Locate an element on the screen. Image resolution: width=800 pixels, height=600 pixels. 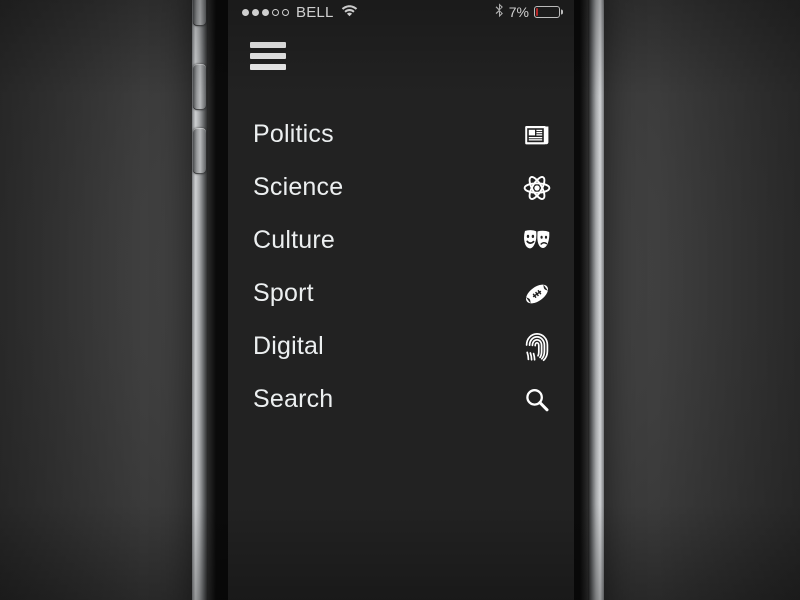
football-icon is located at coordinates (537, 294).